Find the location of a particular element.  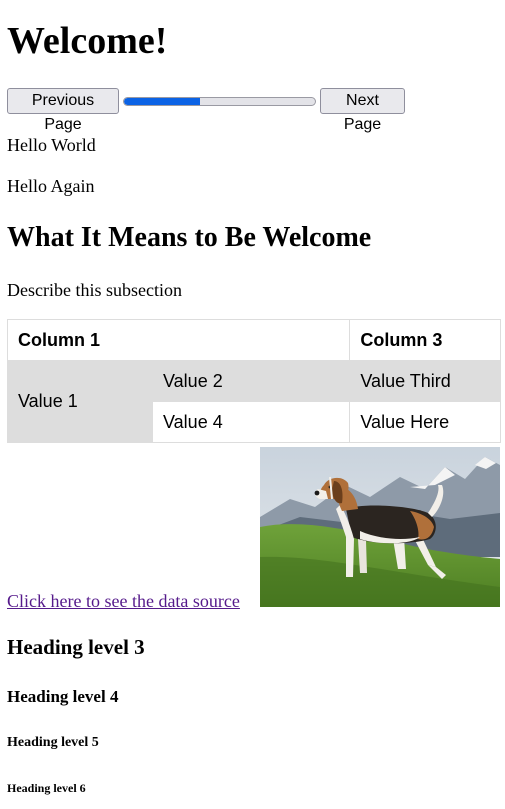

data-source-link-container: Click here to see the data source is located at coordinates (123, 601).